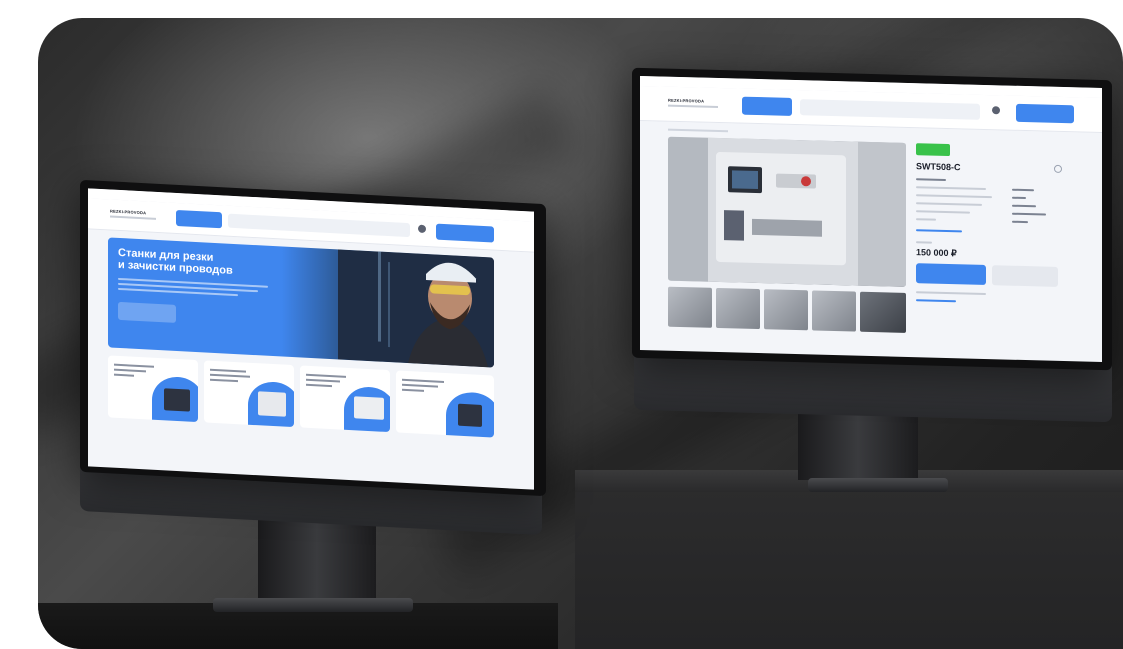 This screenshot has height=649, width=1123. I want to click on info-line, so click(951, 293).